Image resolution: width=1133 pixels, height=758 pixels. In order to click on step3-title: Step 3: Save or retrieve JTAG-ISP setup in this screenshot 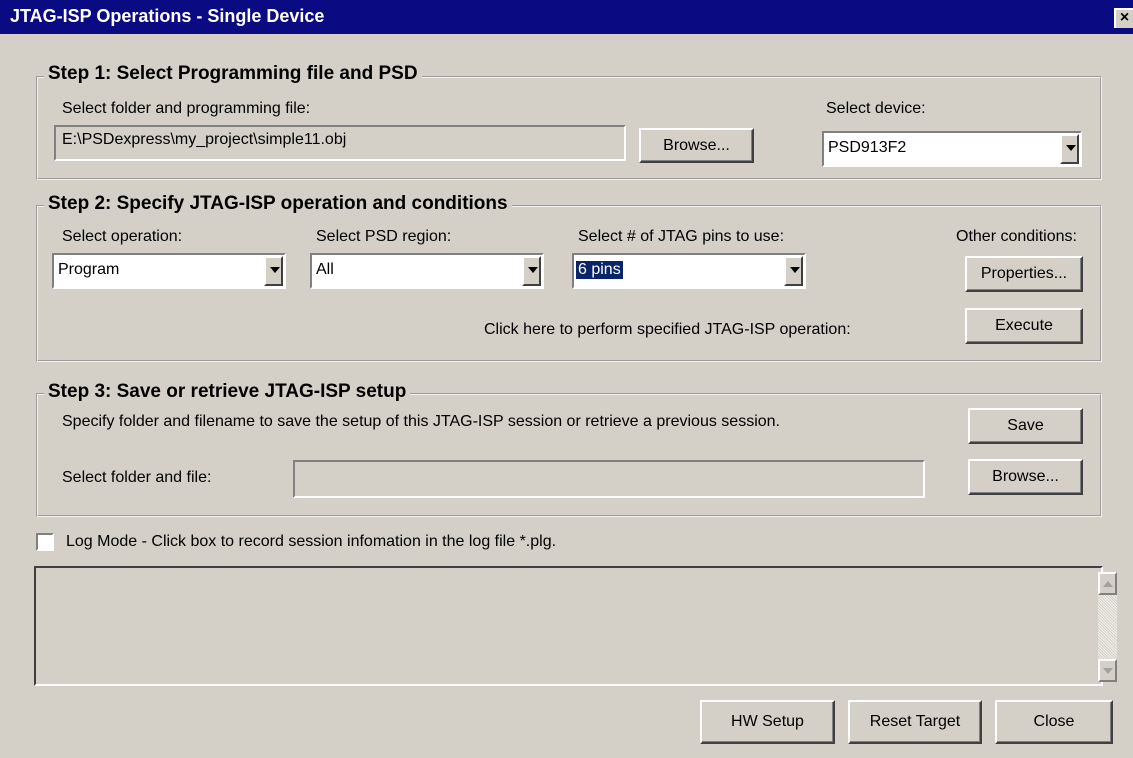, I will do `click(227, 392)`.